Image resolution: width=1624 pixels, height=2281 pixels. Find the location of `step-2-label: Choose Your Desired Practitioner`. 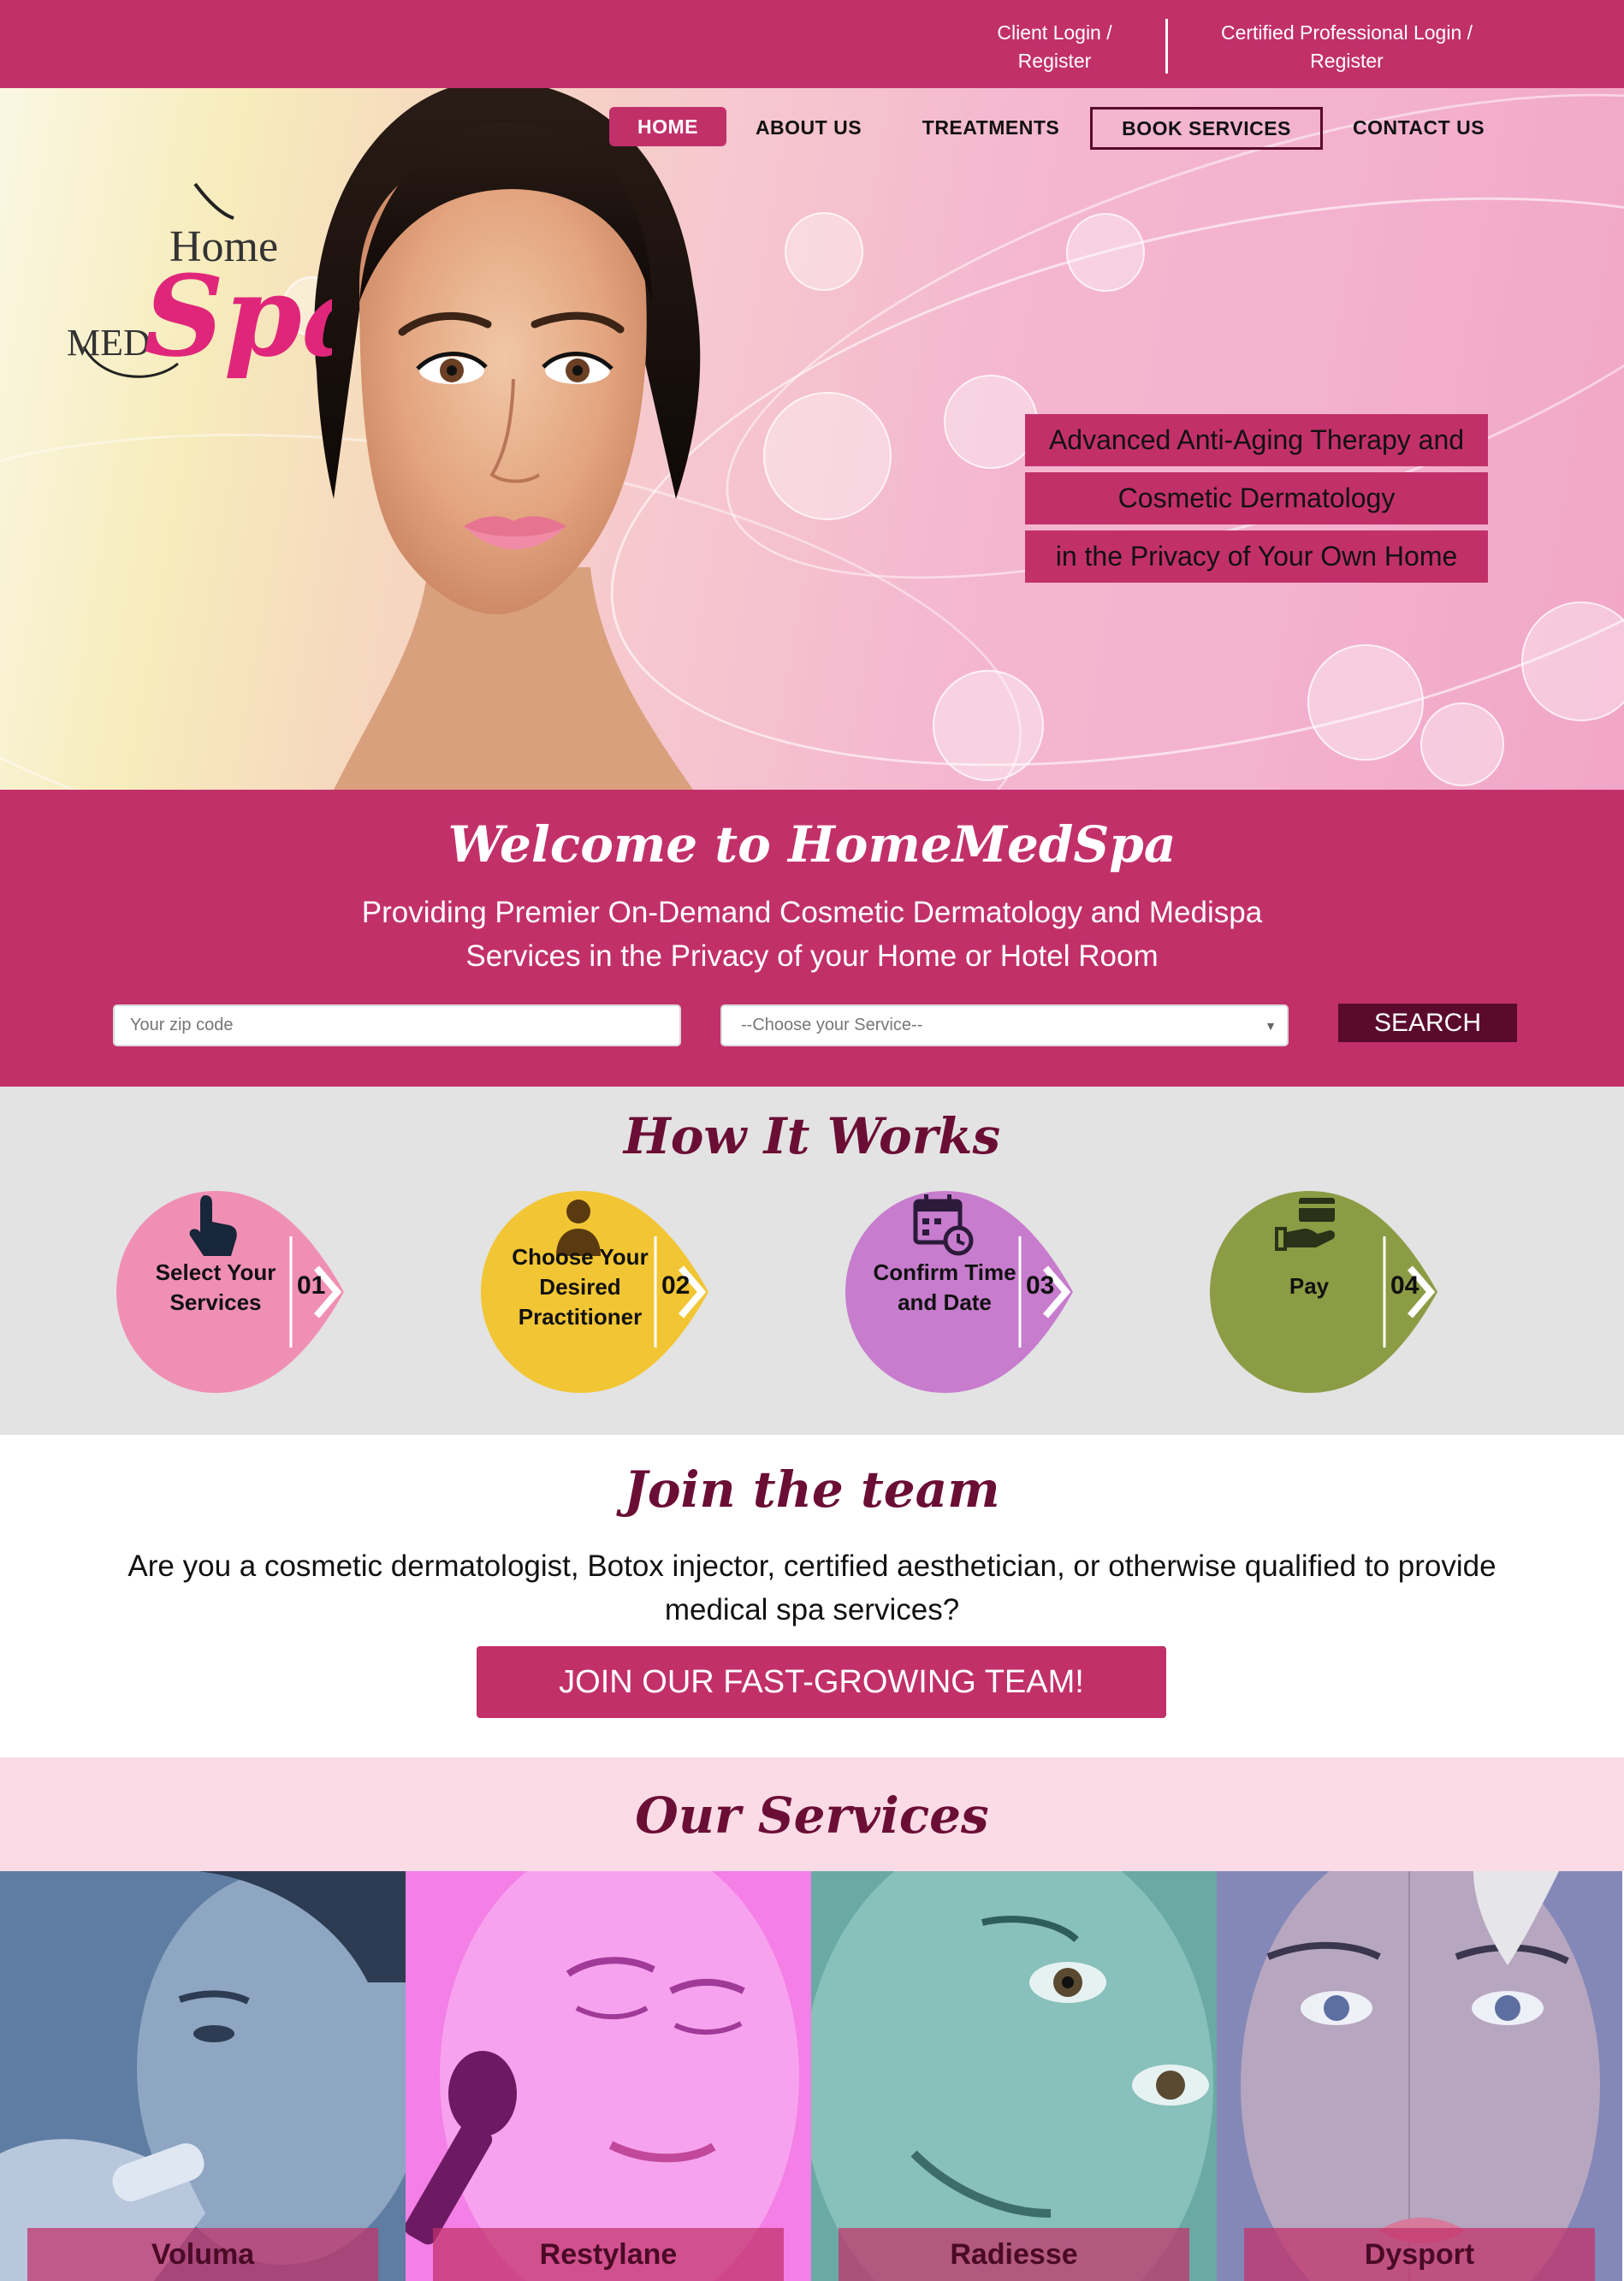

step-2-label: Choose Your Desired Practitioner is located at coordinates (580, 1287).